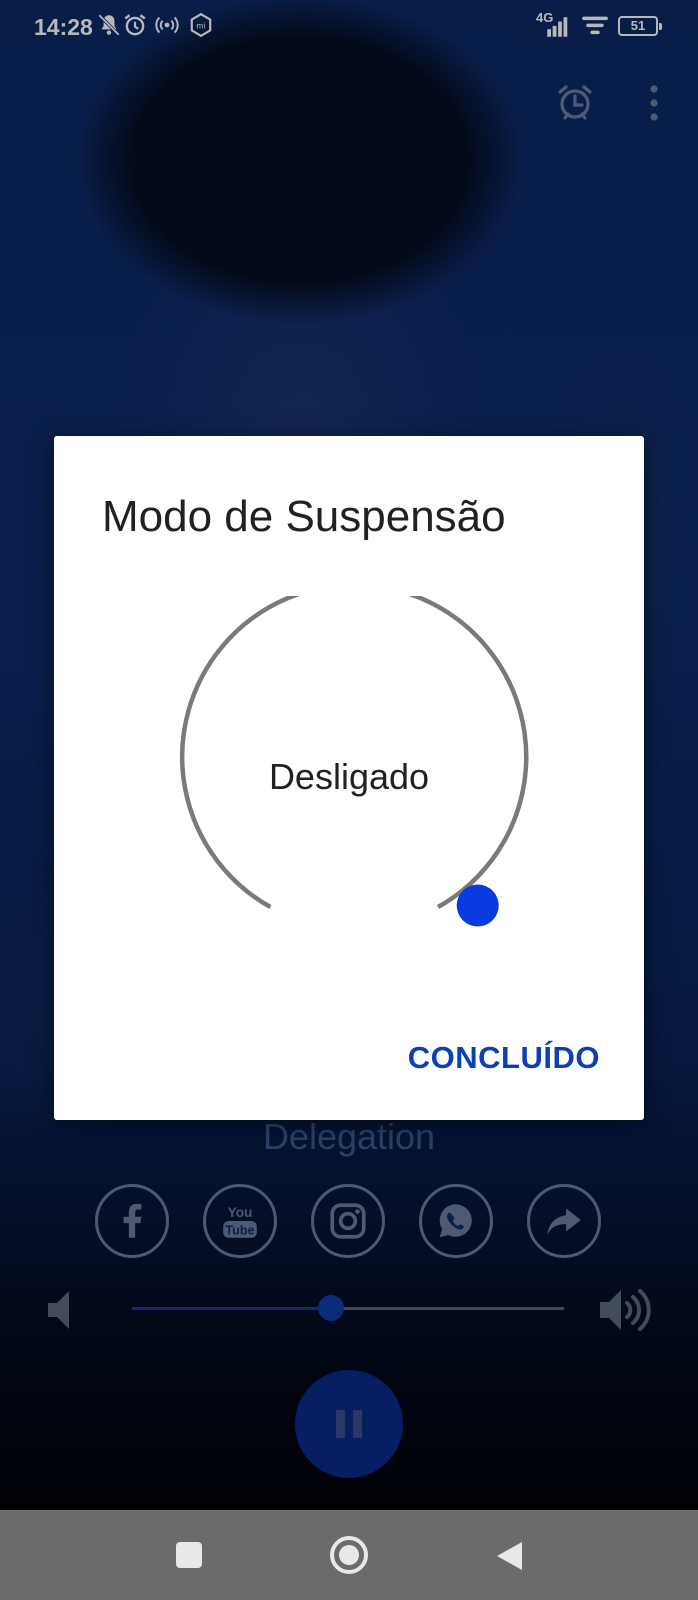  Describe the element at coordinates (189, 1555) in the screenshot. I see `recents-icon` at that location.